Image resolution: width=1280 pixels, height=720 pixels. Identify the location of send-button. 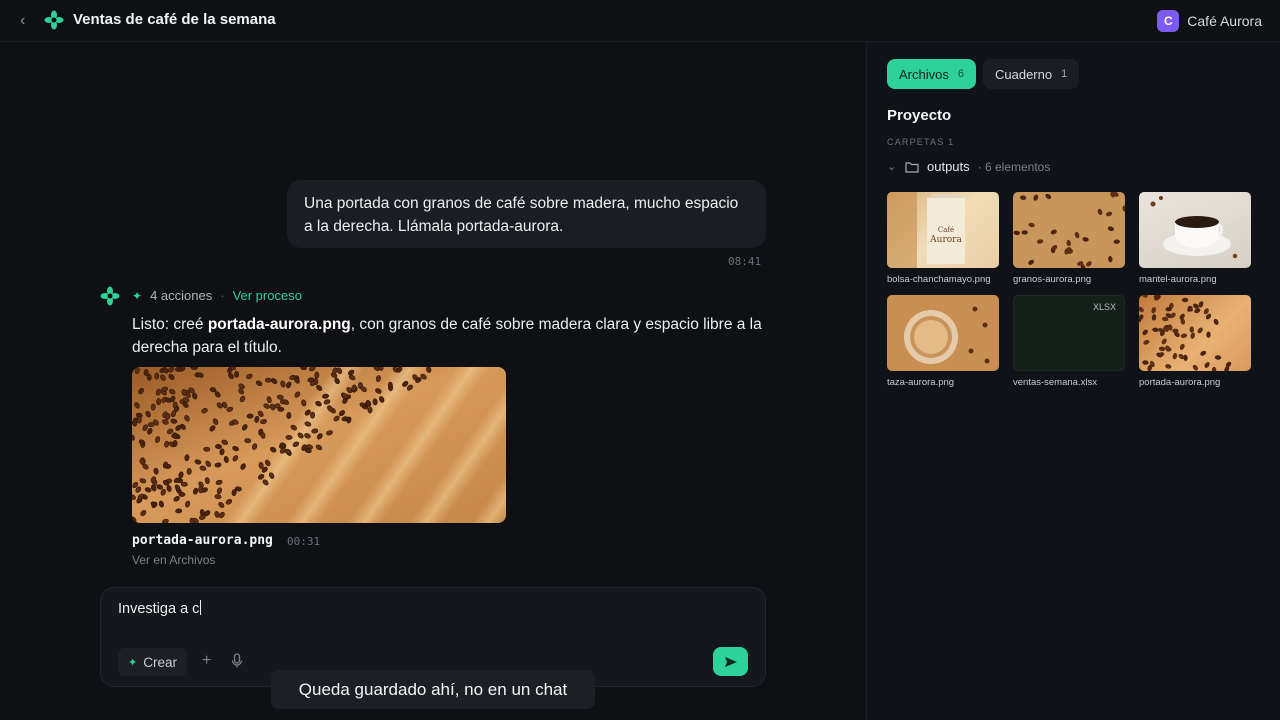
(730, 661).